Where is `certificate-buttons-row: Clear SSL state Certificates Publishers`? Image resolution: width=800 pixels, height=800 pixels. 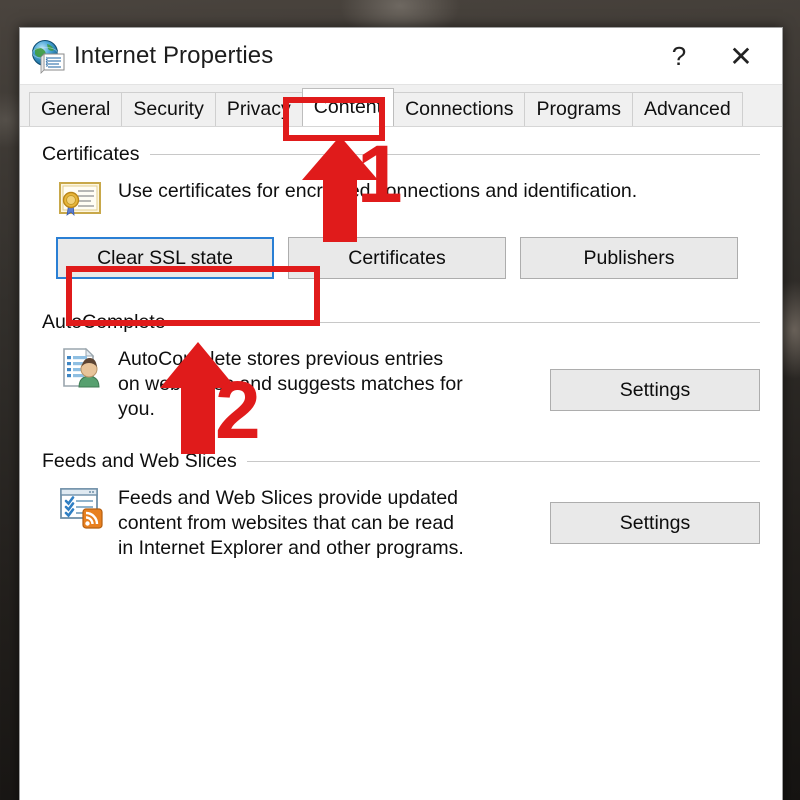 certificate-buttons-row: Clear SSL state Certificates Publishers is located at coordinates (401, 258).